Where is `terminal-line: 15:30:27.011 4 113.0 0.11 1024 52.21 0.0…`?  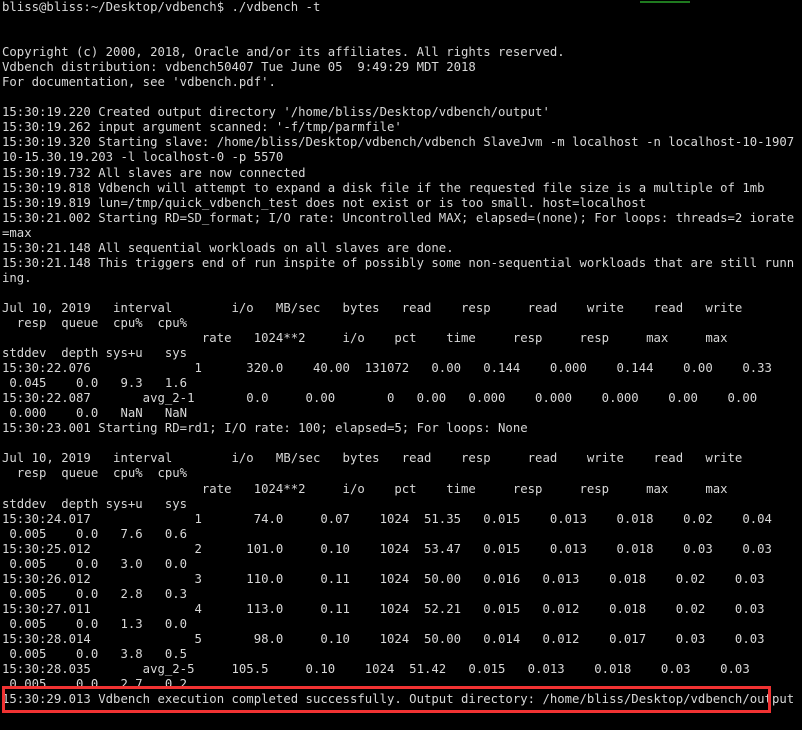 terminal-line: 15:30:27.011 4 113.0 0.11 1024 52.21 0.0… is located at coordinates (383, 608).